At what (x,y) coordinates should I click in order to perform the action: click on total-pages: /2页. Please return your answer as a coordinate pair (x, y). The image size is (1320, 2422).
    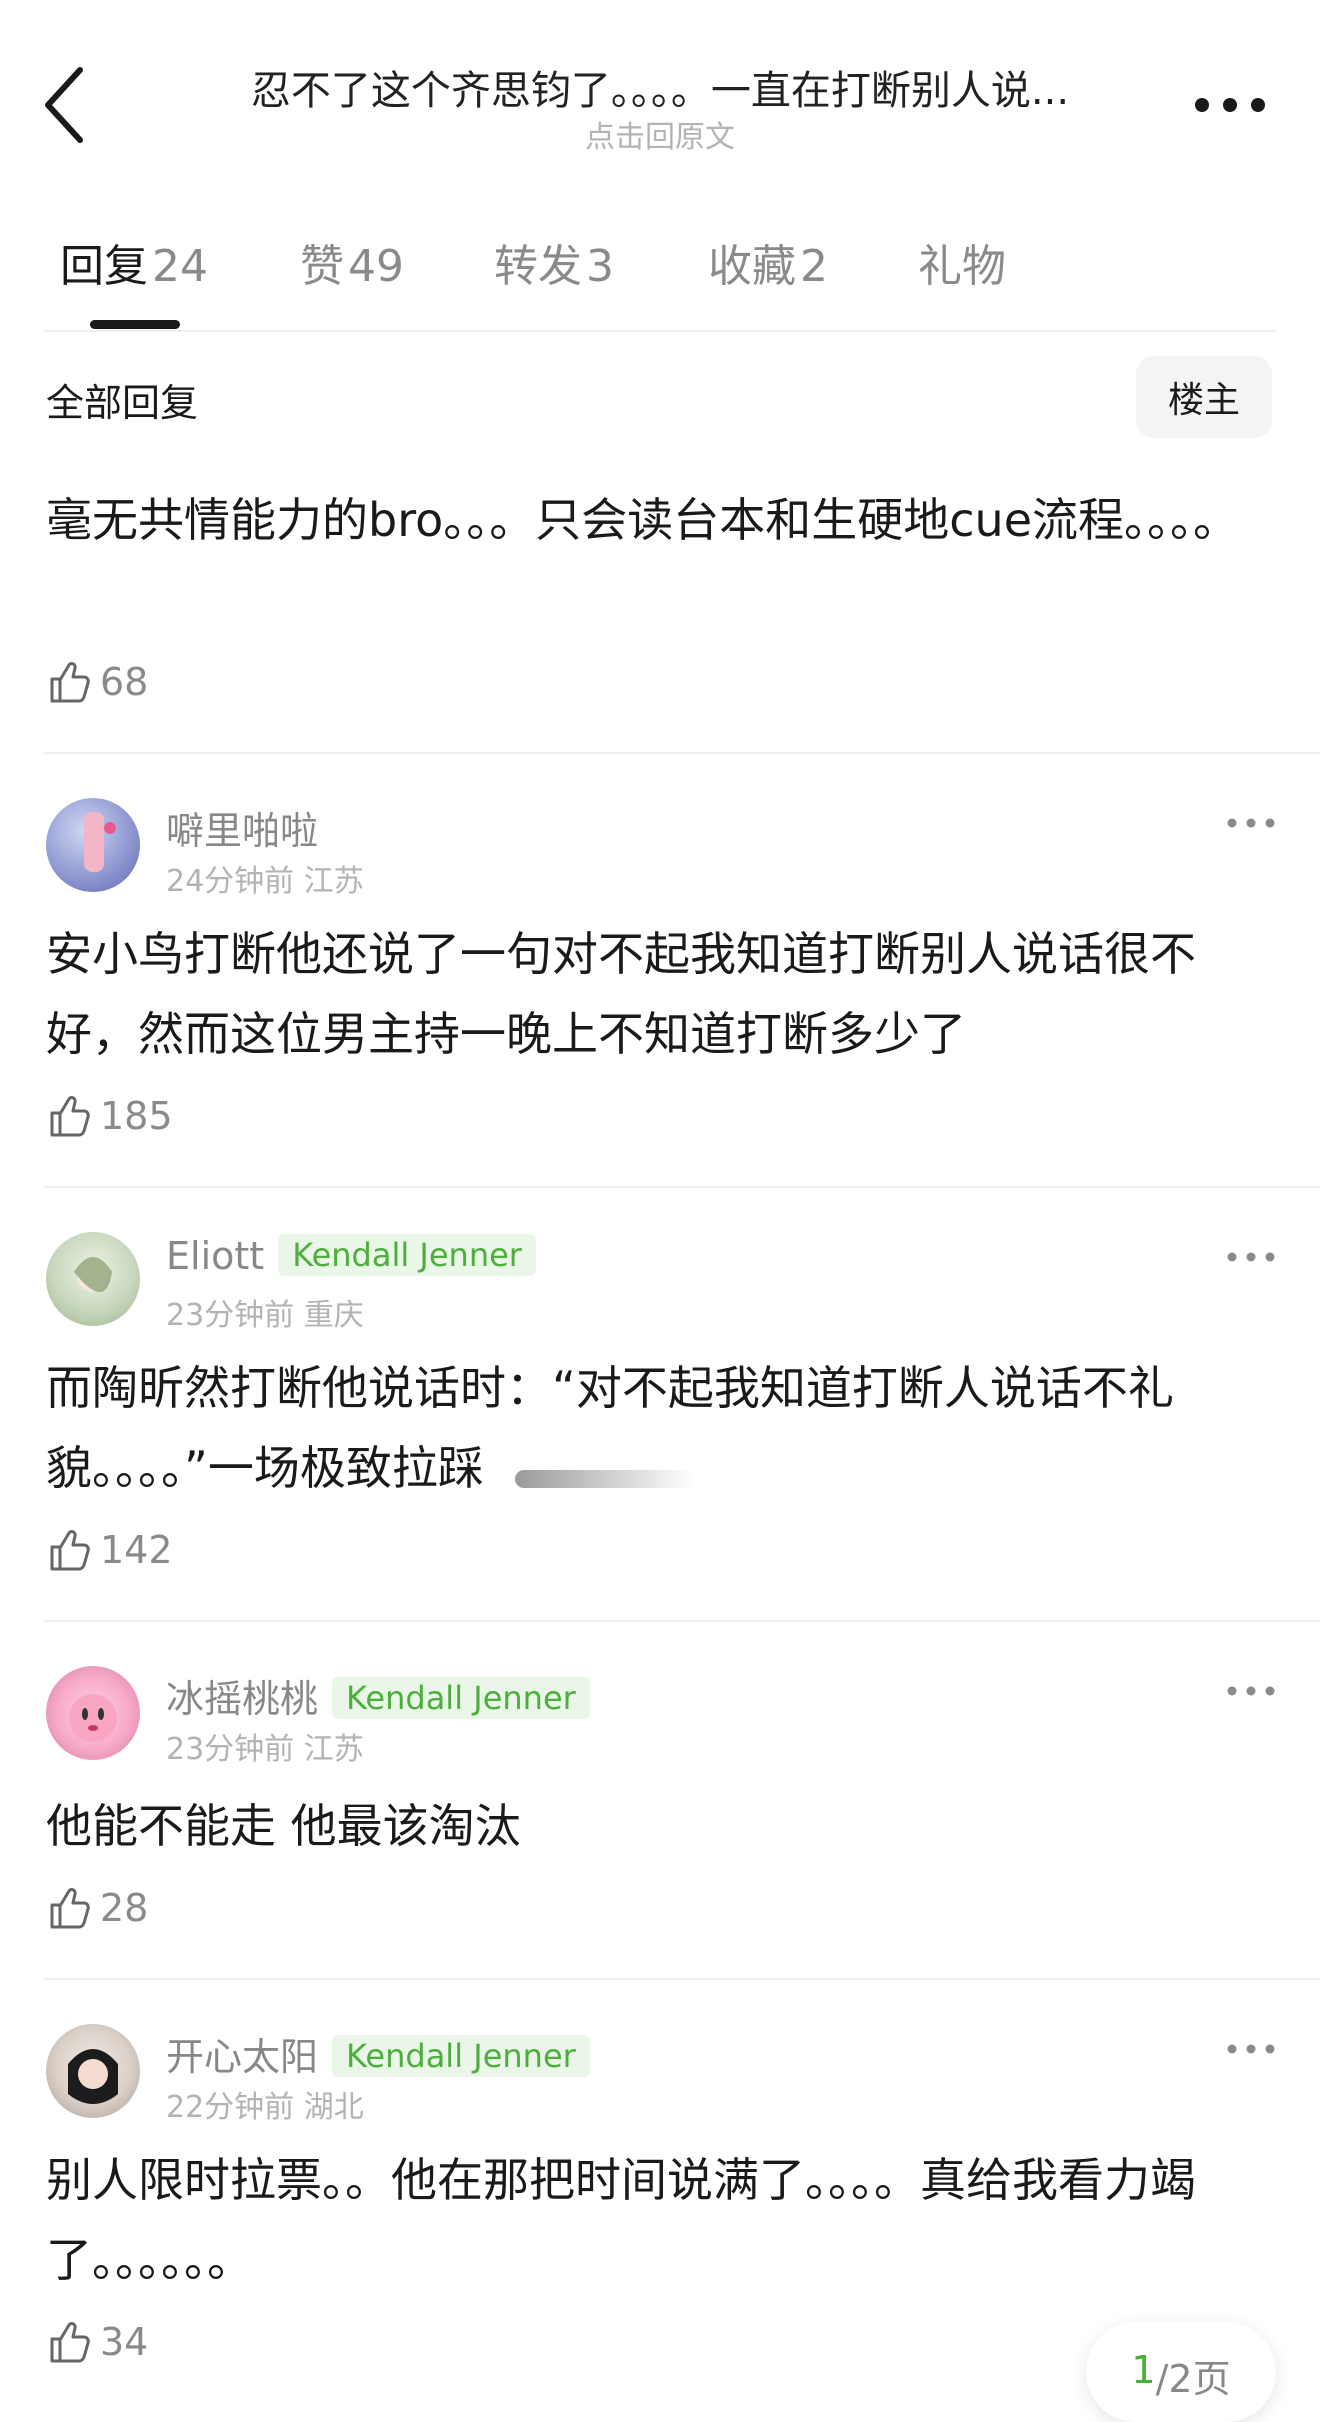
    Looking at the image, I should click on (1193, 2379).